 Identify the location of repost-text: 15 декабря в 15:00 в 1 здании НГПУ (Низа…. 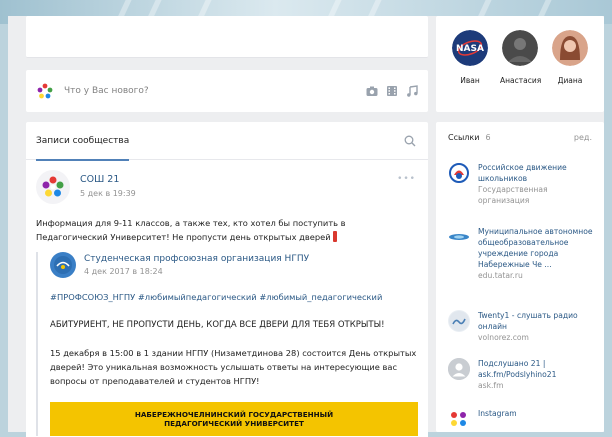
(233, 367).